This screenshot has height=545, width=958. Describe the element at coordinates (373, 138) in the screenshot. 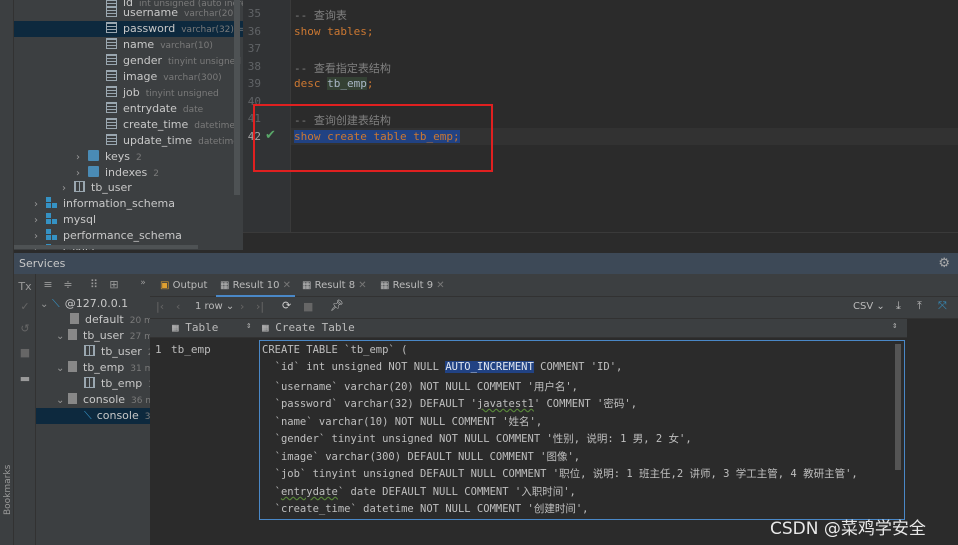

I see `annotation-red-box` at that location.